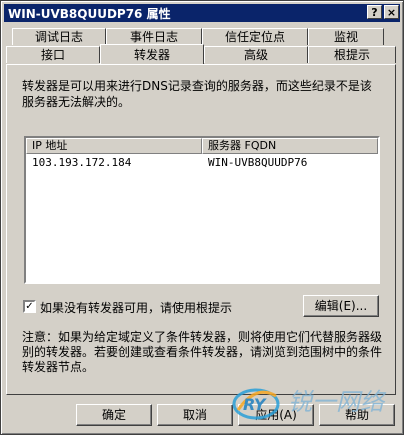  I want to click on close-title-button: ×, so click(391, 12).